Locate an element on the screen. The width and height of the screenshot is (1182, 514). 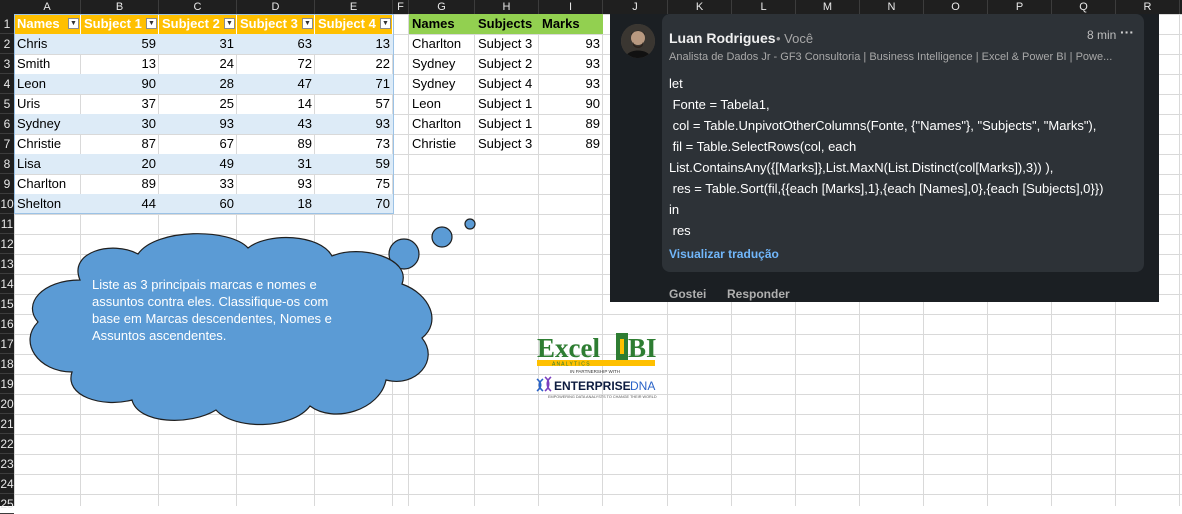
column-header-b: B is located at coordinates (120, 7).